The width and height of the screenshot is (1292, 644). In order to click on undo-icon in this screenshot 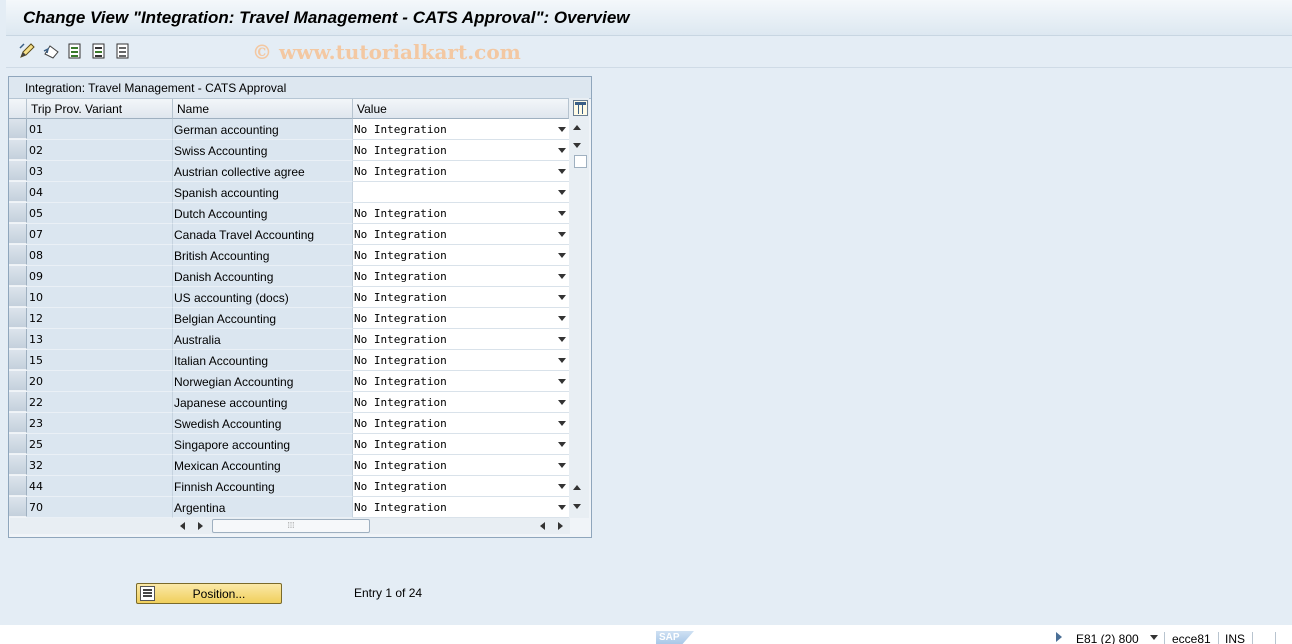, I will do `click(51, 51)`.